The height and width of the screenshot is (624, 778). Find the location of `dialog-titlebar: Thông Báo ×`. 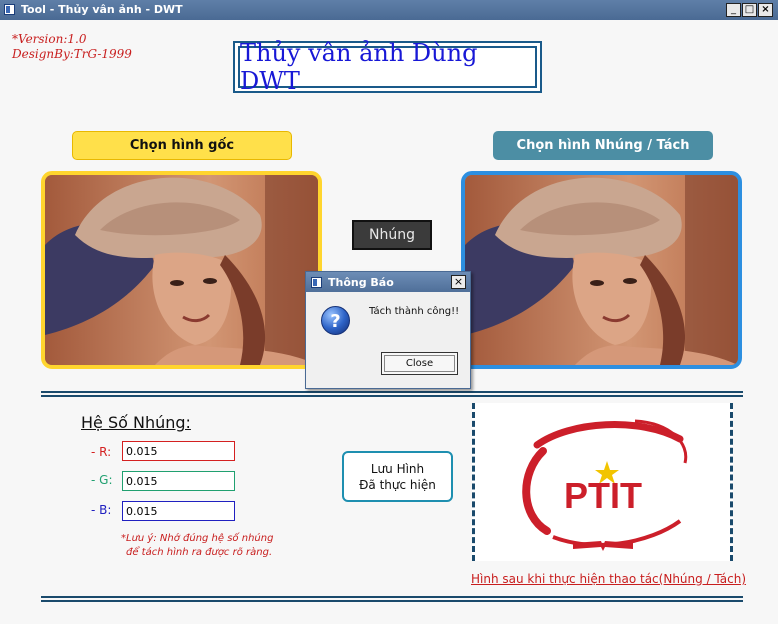

dialog-titlebar: Thông Báo × is located at coordinates (388, 282).